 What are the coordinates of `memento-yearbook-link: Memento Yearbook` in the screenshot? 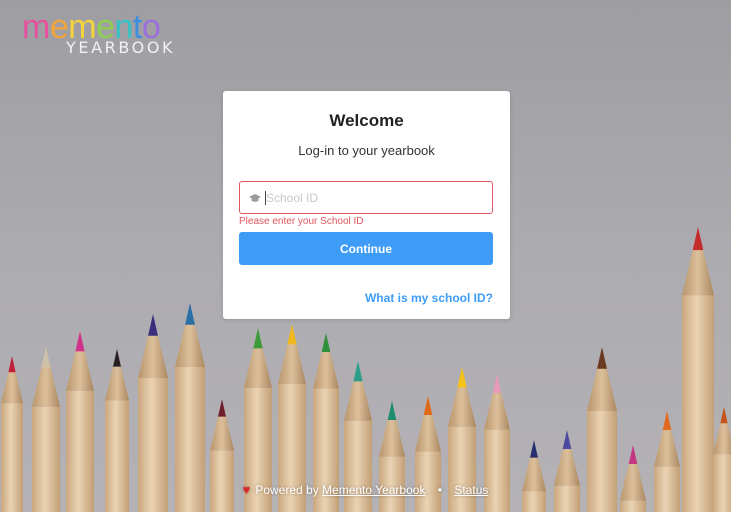 It's located at (373, 490).